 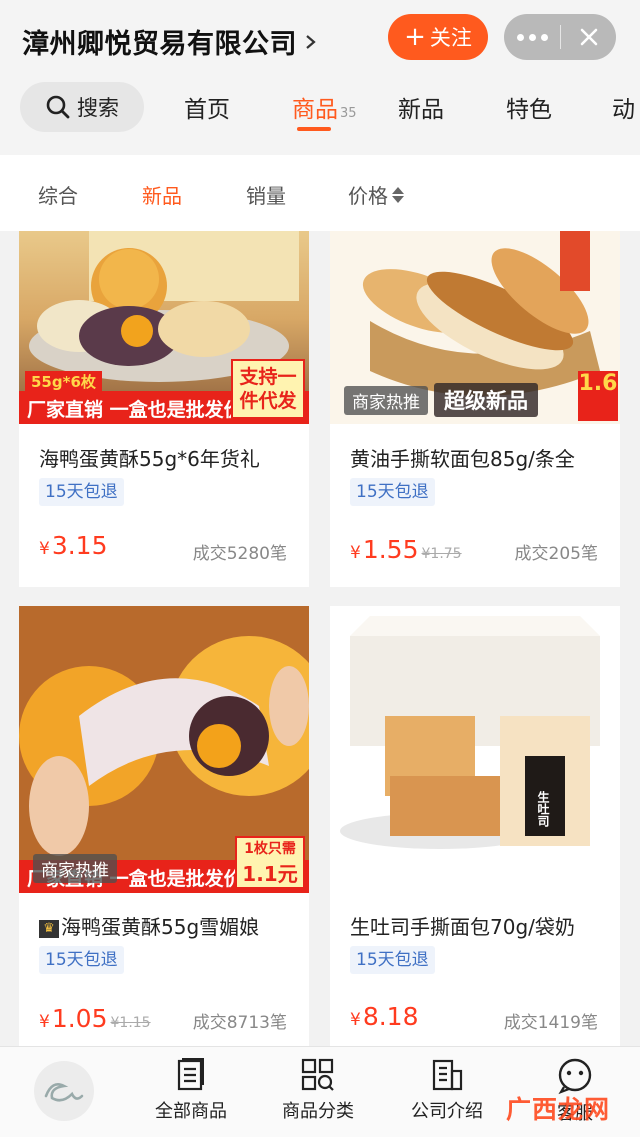 What do you see at coordinates (98, 108) in the screenshot?
I see `search-label: 搜索` at bounding box center [98, 108].